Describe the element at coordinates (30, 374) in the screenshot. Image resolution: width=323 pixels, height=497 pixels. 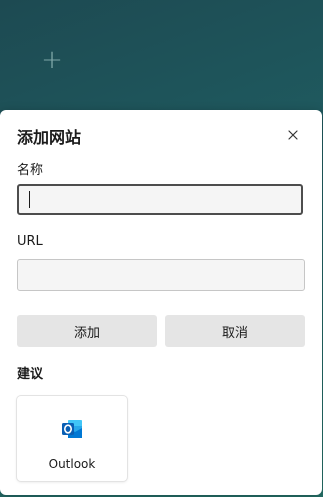
I see `suggestions-heading: 建议` at that location.